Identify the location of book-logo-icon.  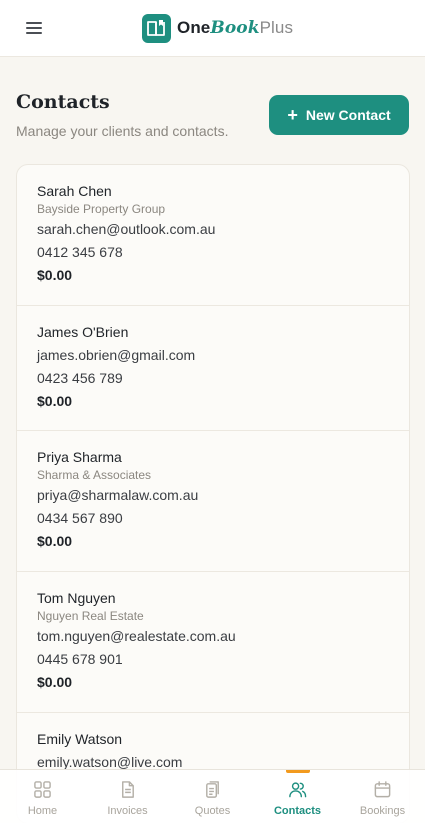
(156, 28).